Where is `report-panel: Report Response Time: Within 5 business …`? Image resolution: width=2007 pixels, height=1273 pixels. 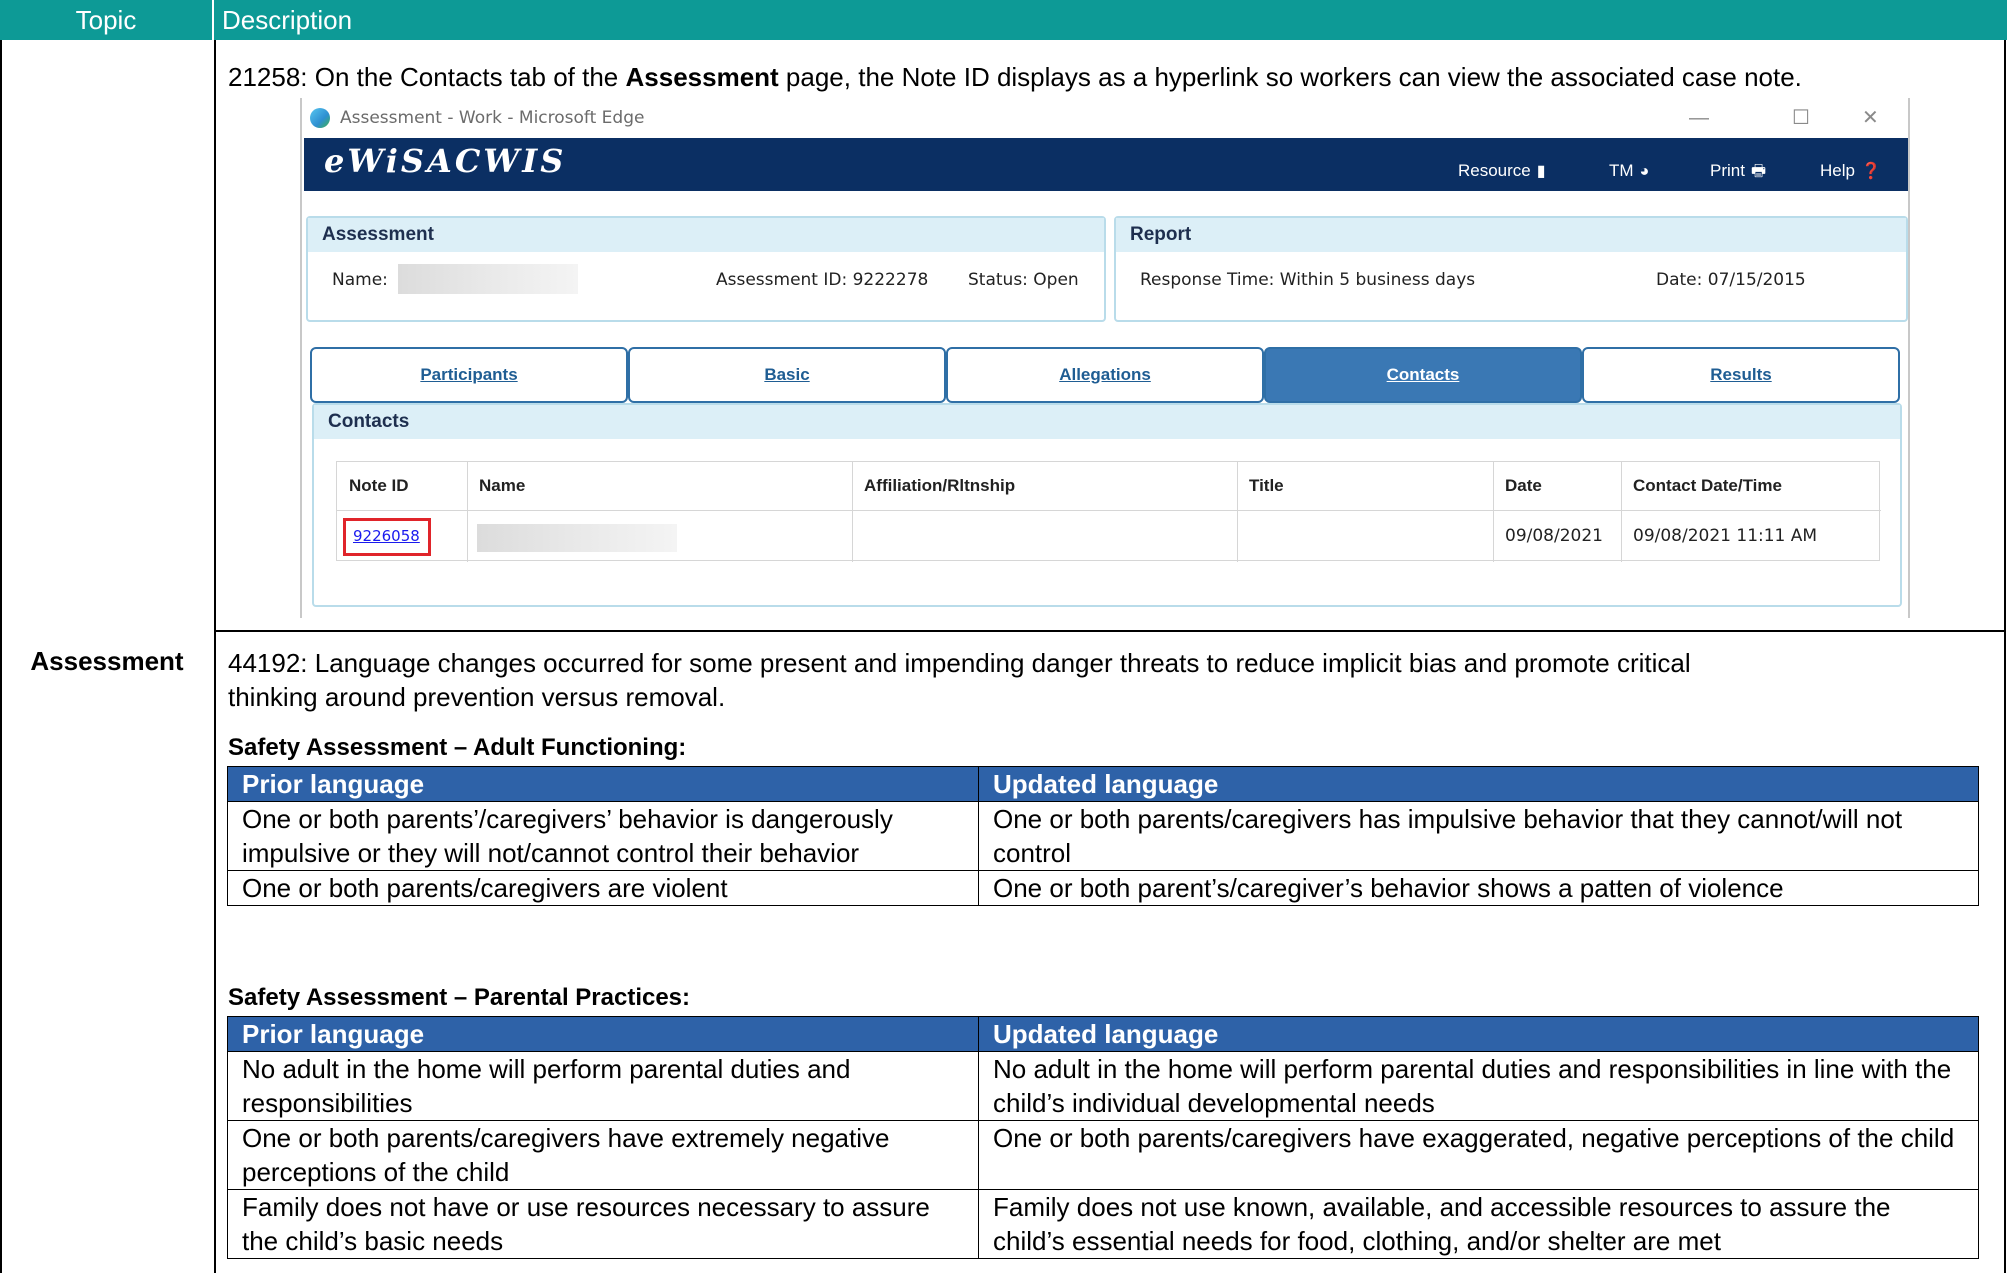 report-panel: Report Response Time: Within 5 business … is located at coordinates (1511, 269).